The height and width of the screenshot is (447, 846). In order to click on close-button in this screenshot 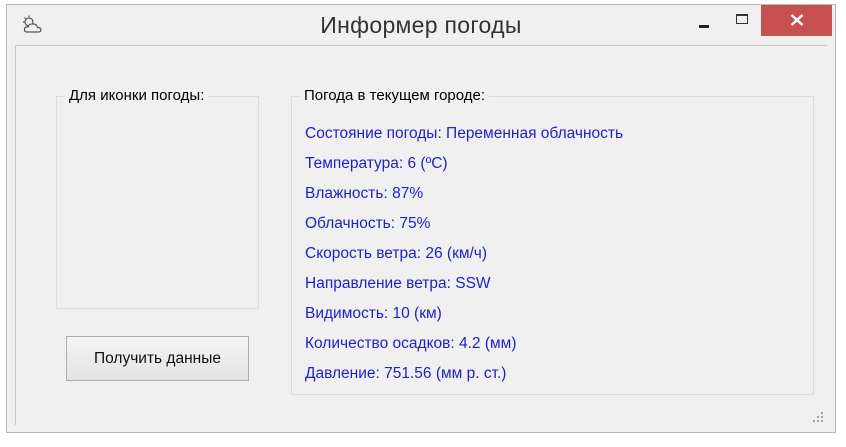, I will do `click(796, 20)`.